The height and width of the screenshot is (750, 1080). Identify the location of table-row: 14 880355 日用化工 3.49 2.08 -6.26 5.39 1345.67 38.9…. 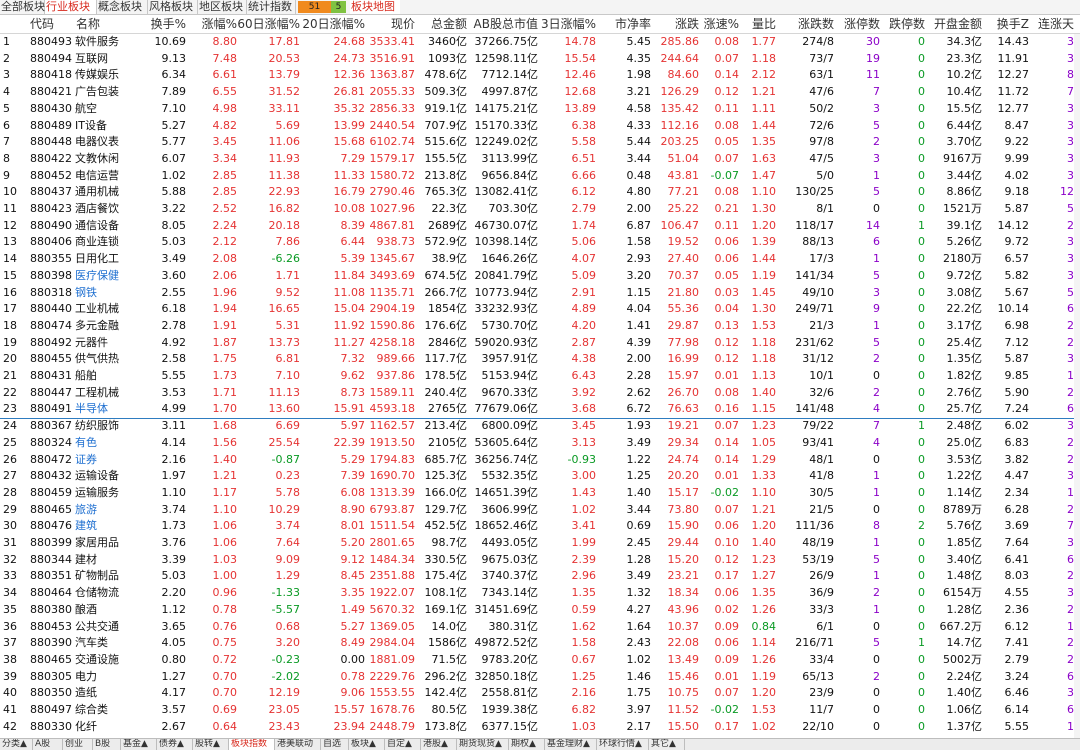
(540, 259).